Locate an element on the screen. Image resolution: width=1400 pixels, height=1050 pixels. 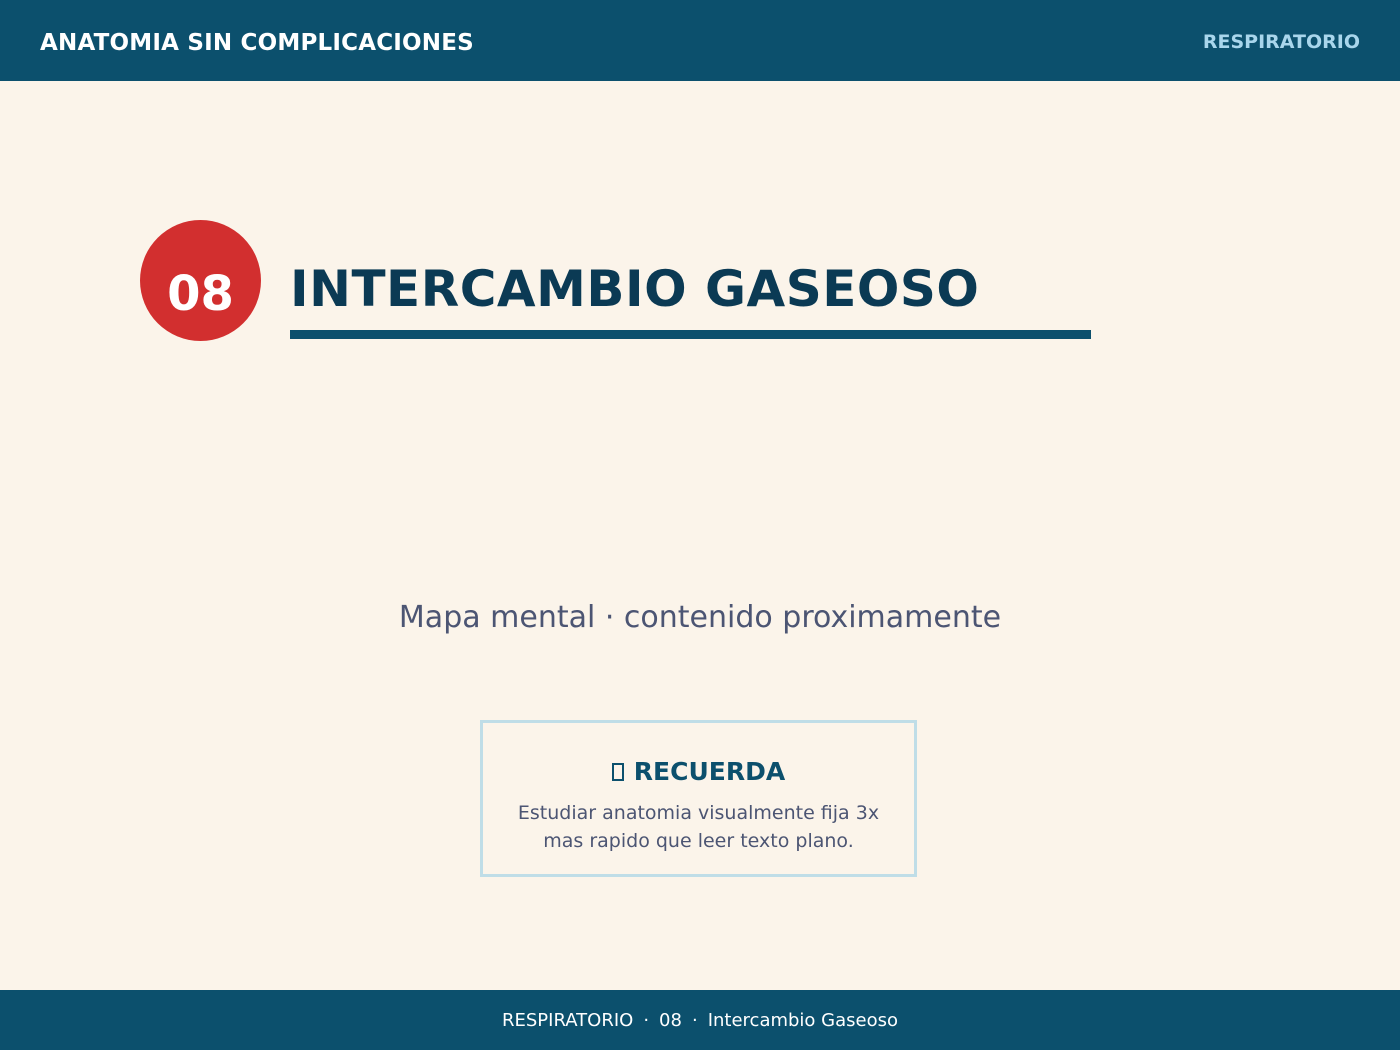
tip-heading: RECUERDA is located at coordinates (709, 771).